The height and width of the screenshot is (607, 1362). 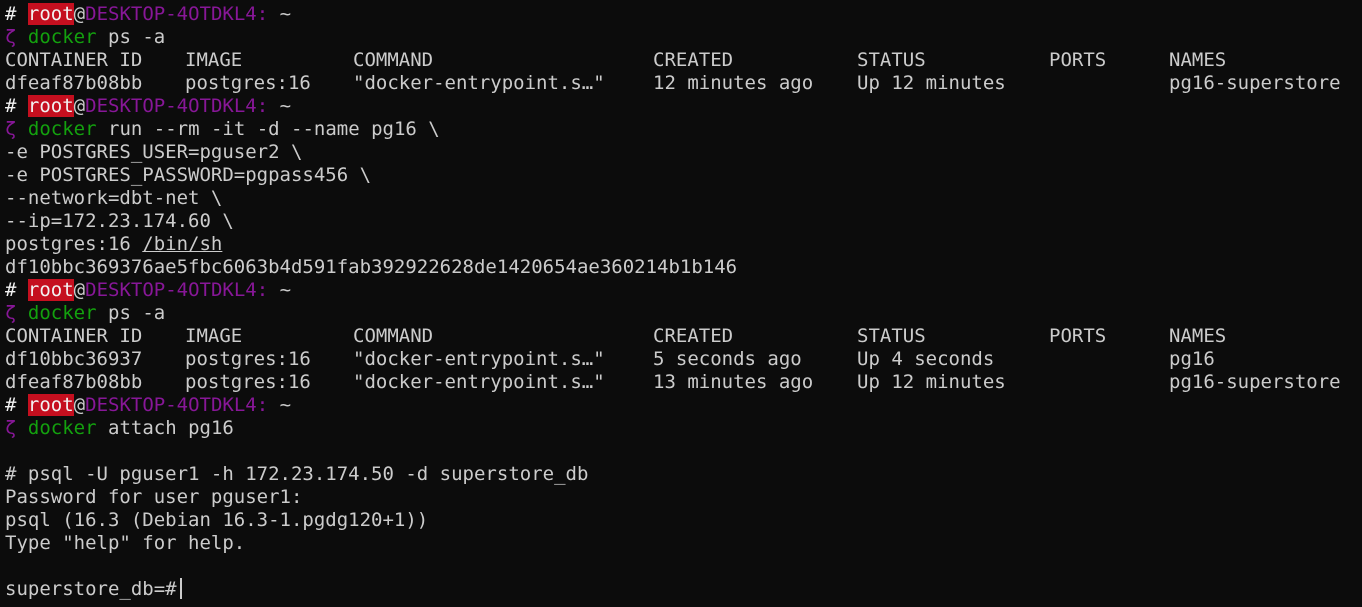 I want to click on output-line: psql (16.3 (Debian 16.3-1.pgdg120+1)), so click(x=217, y=520).